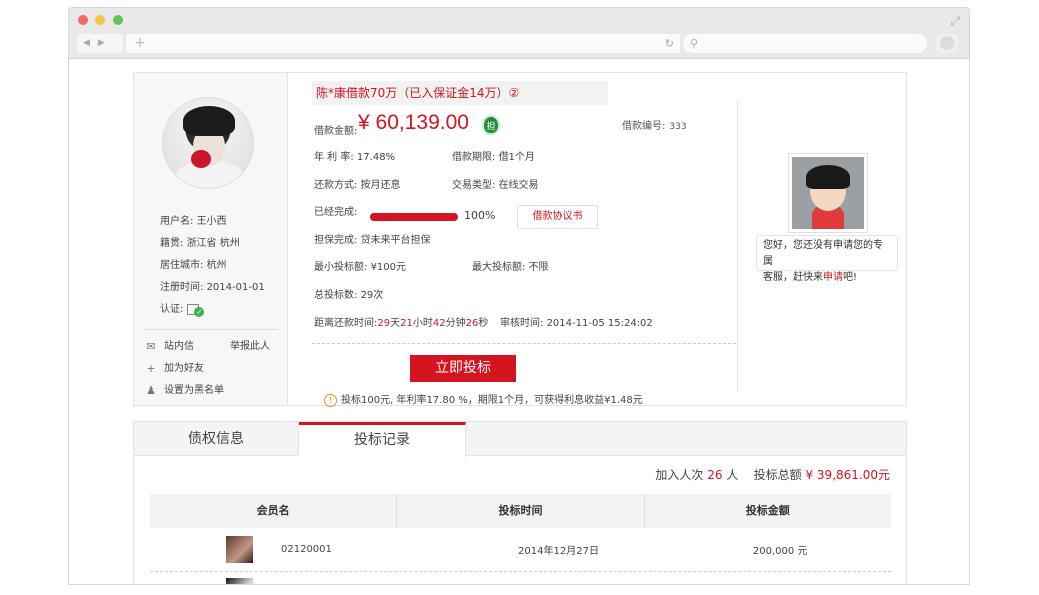  I want to click on guarantee-label: 担保完成:, so click(336, 240).